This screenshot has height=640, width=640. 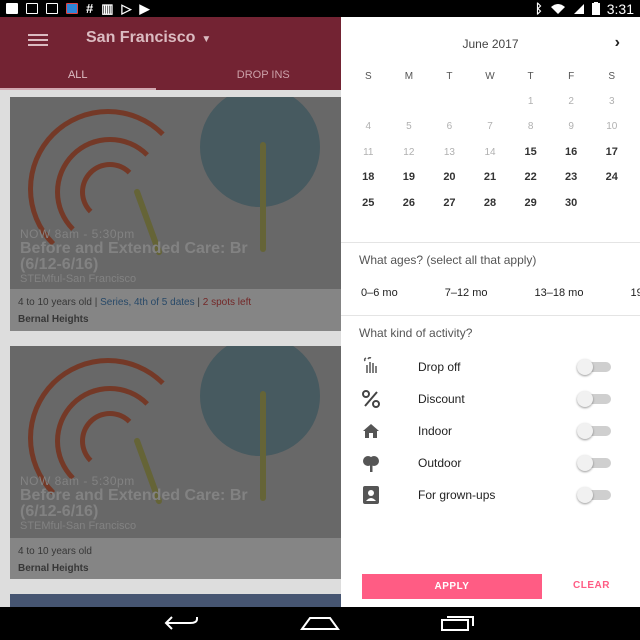 I want to click on event-info: 4 to 10 years old Bernal Heights, so click(x=175, y=558).